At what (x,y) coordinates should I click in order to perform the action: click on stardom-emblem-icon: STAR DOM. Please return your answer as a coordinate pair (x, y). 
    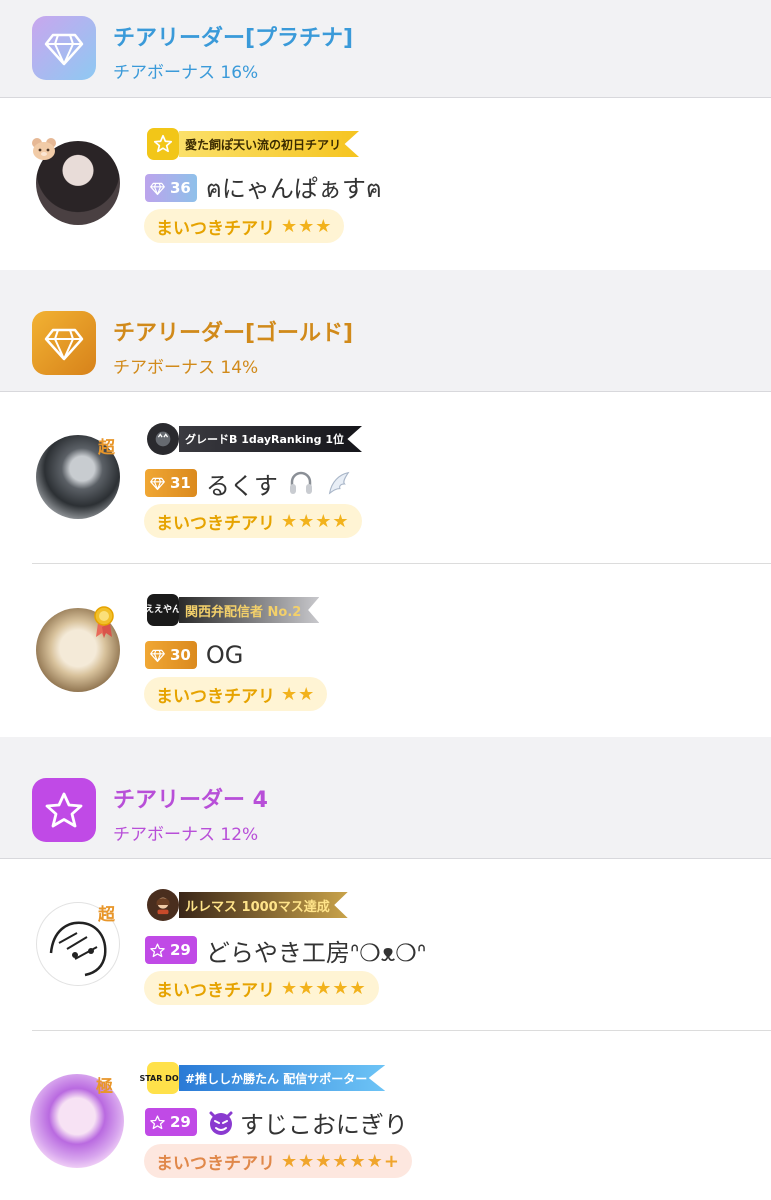
    Looking at the image, I should click on (163, 1078).